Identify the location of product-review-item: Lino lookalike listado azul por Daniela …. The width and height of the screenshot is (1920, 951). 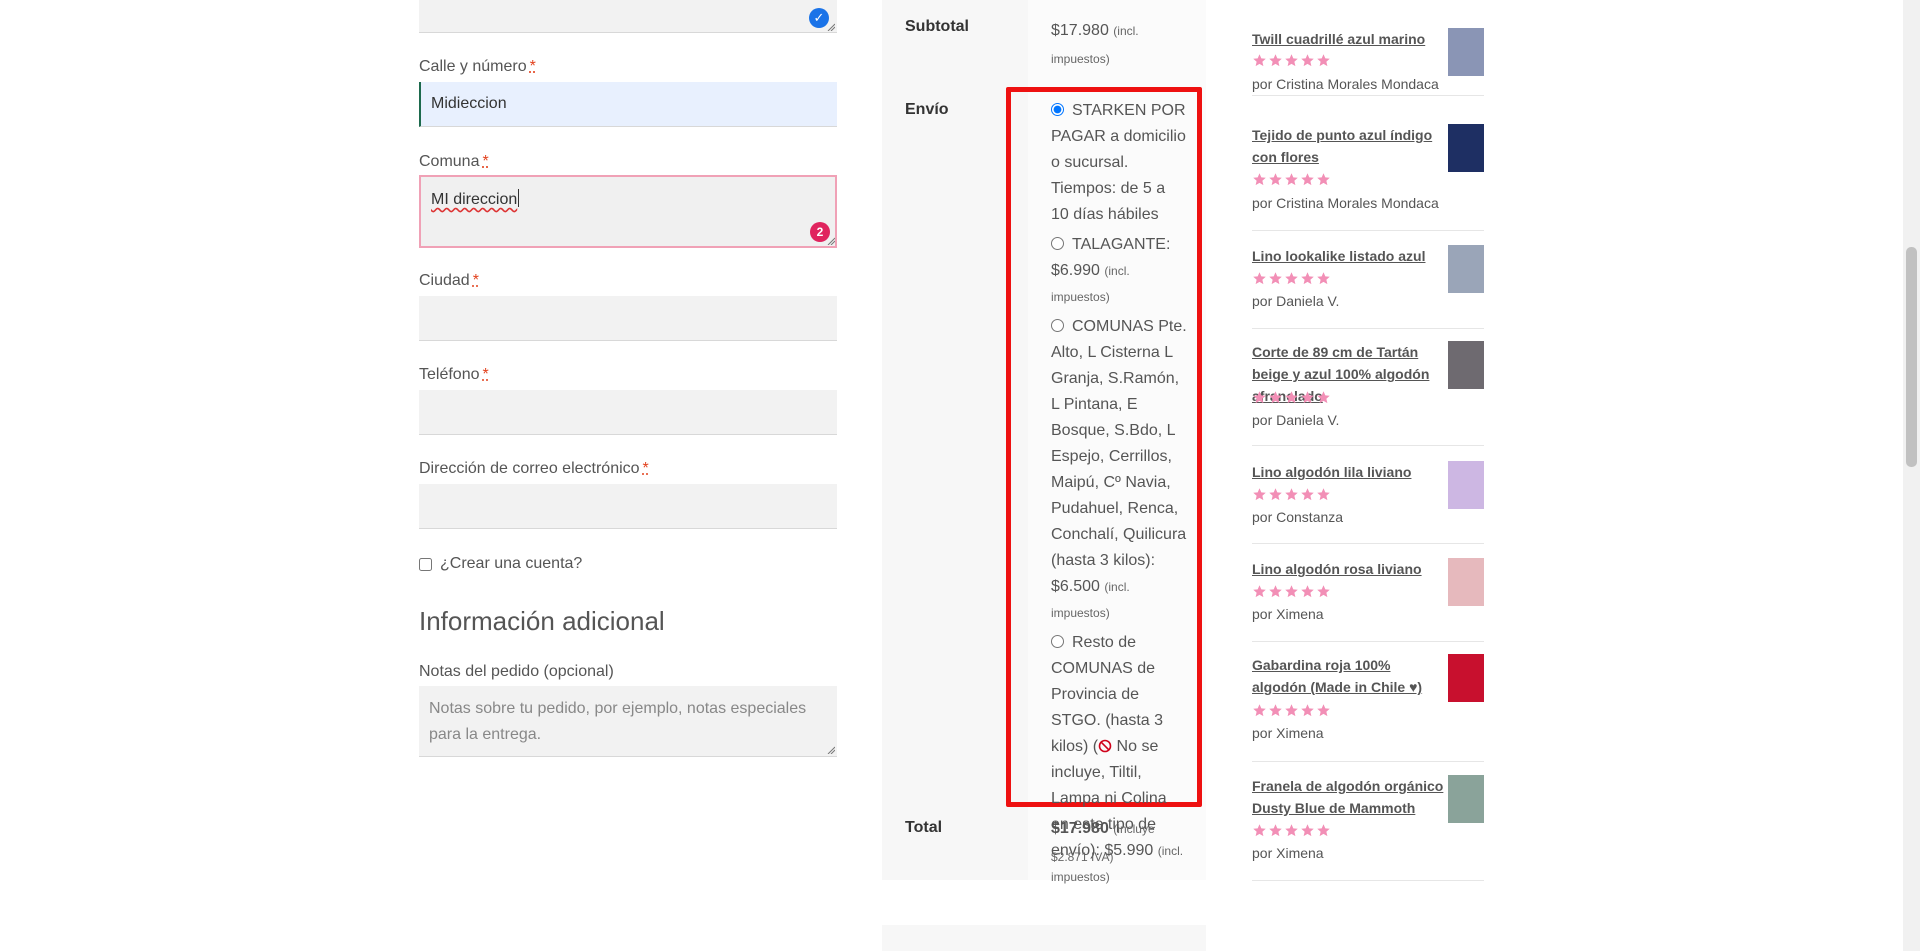
(1368, 280).